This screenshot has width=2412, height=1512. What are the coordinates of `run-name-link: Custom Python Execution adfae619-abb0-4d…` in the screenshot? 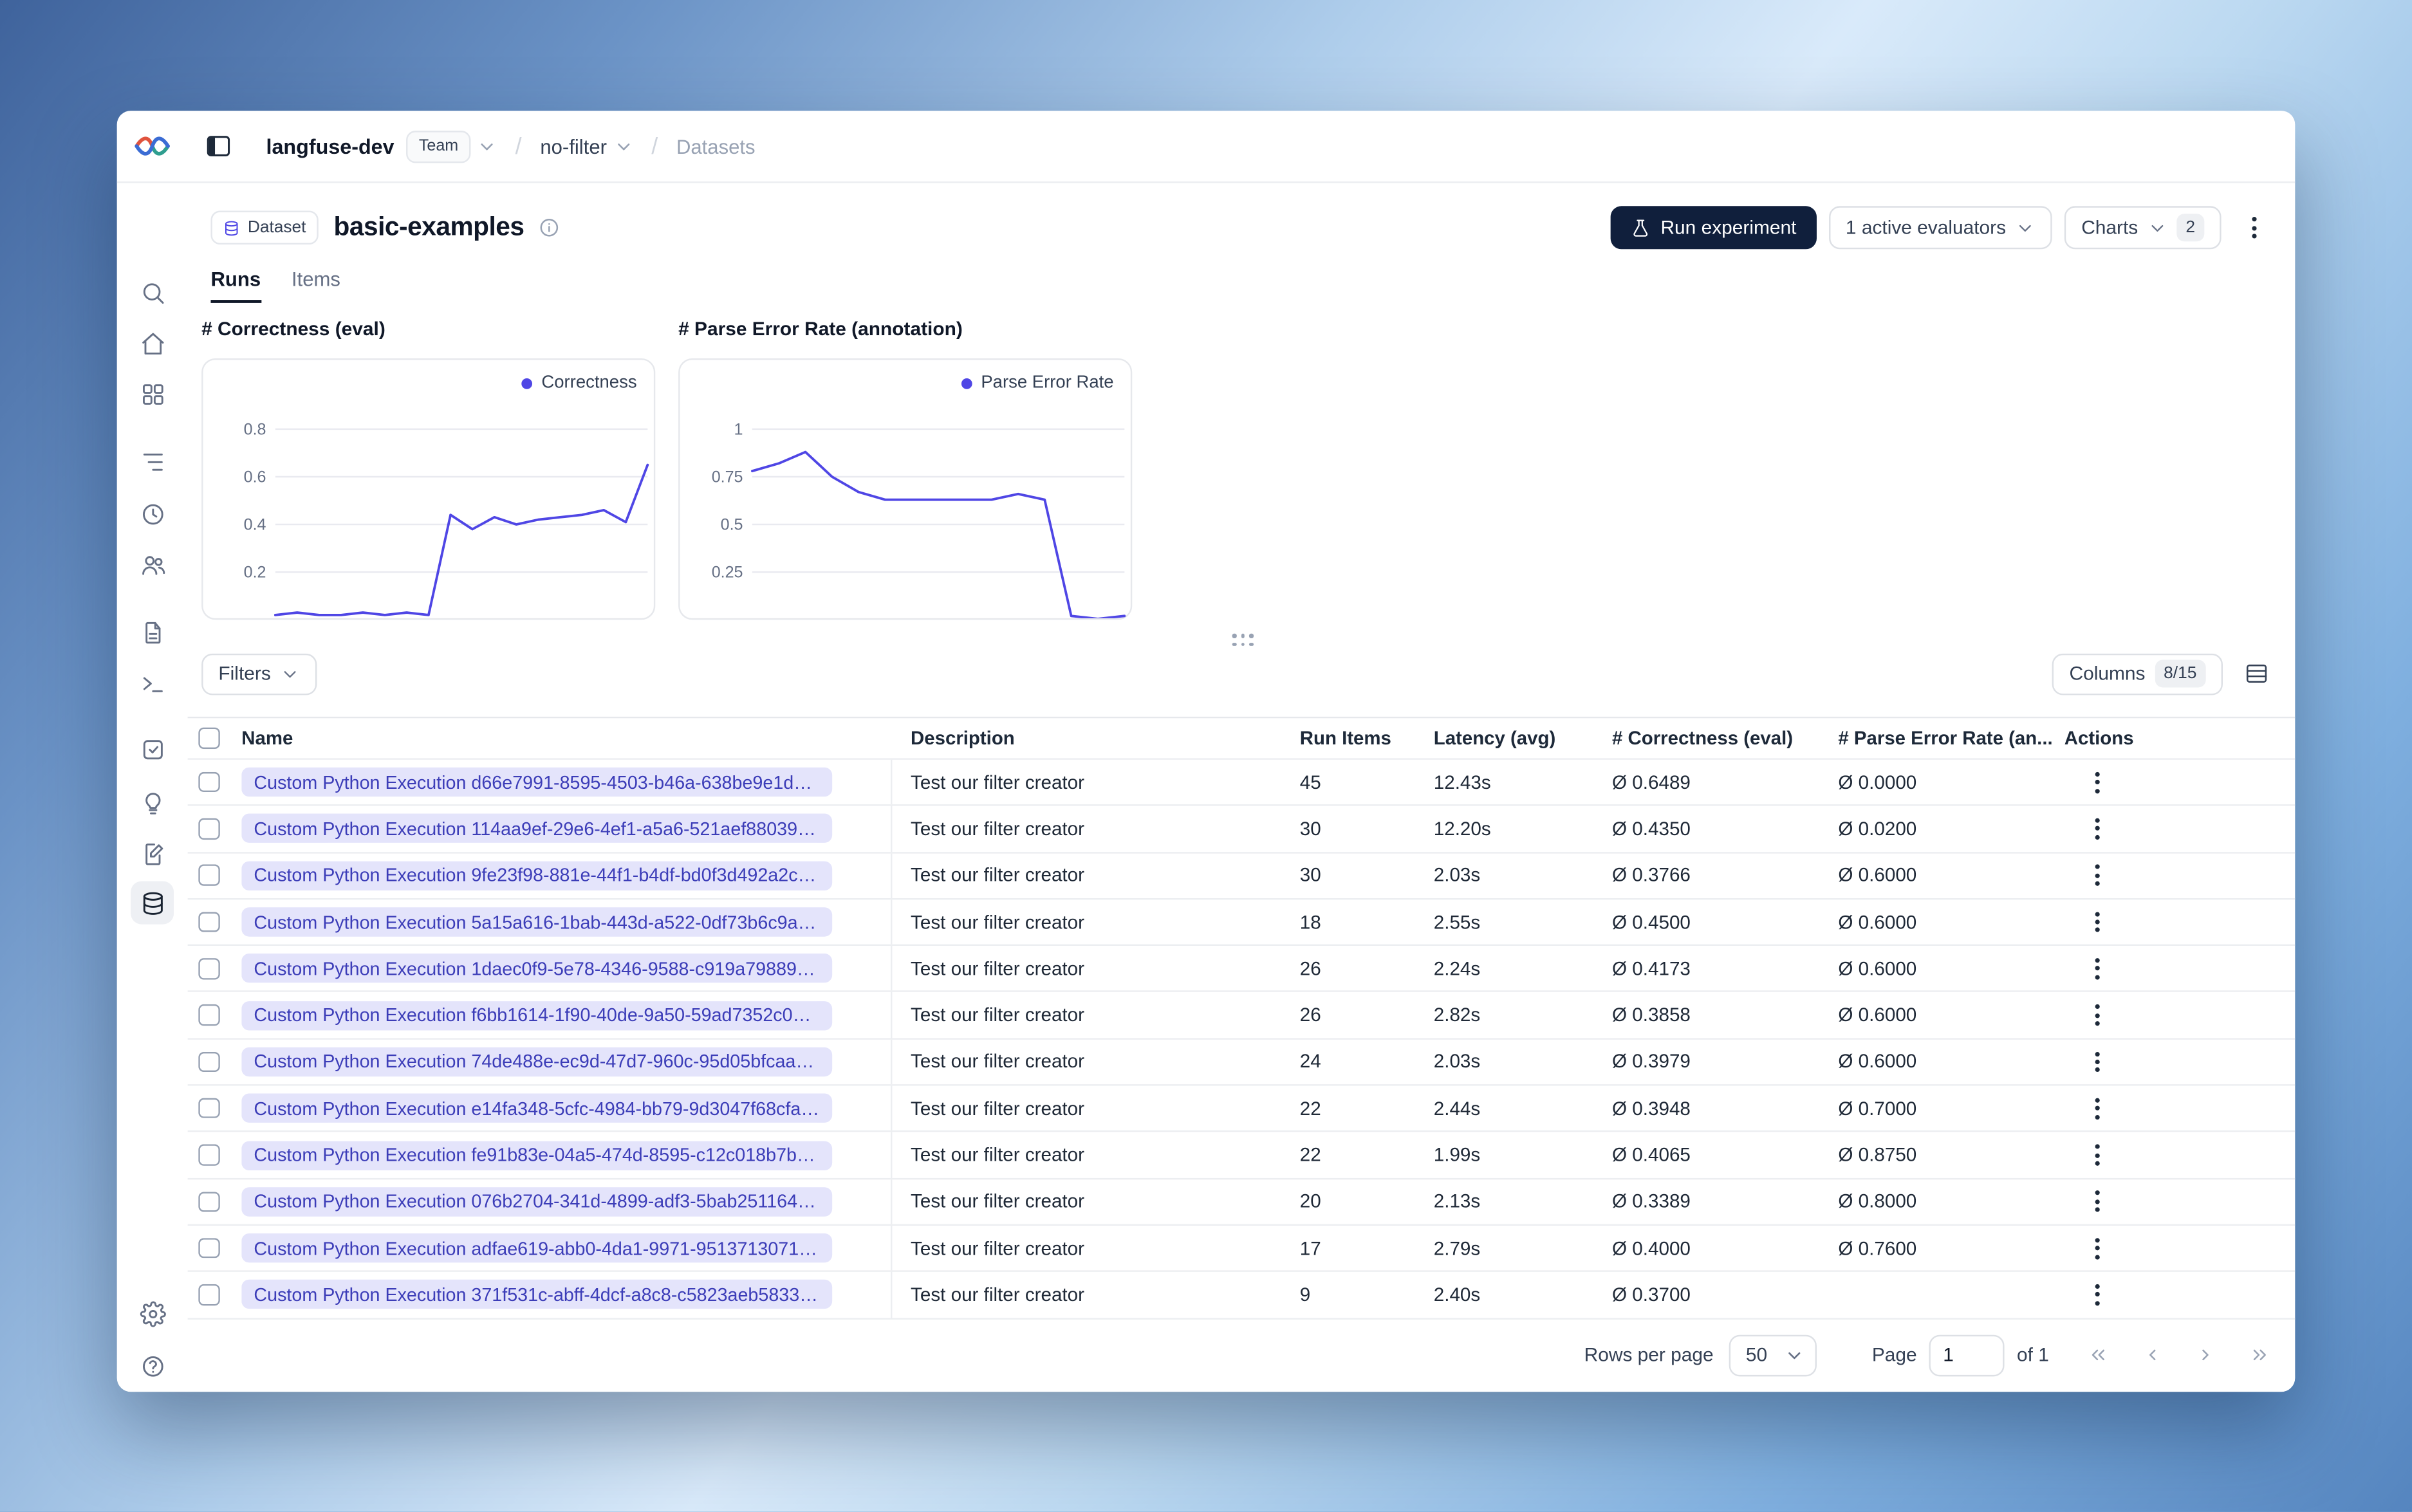 It's located at (537, 1248).